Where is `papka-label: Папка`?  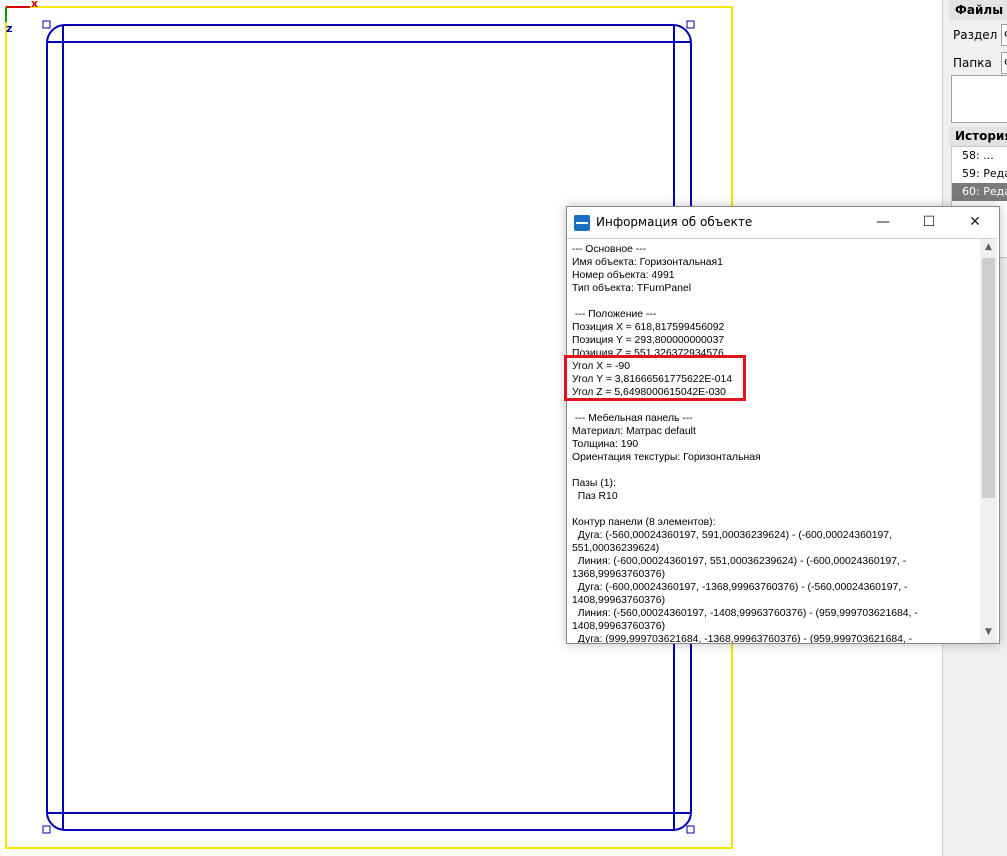 papka-label: Папка is located at coordinates (972, 63).